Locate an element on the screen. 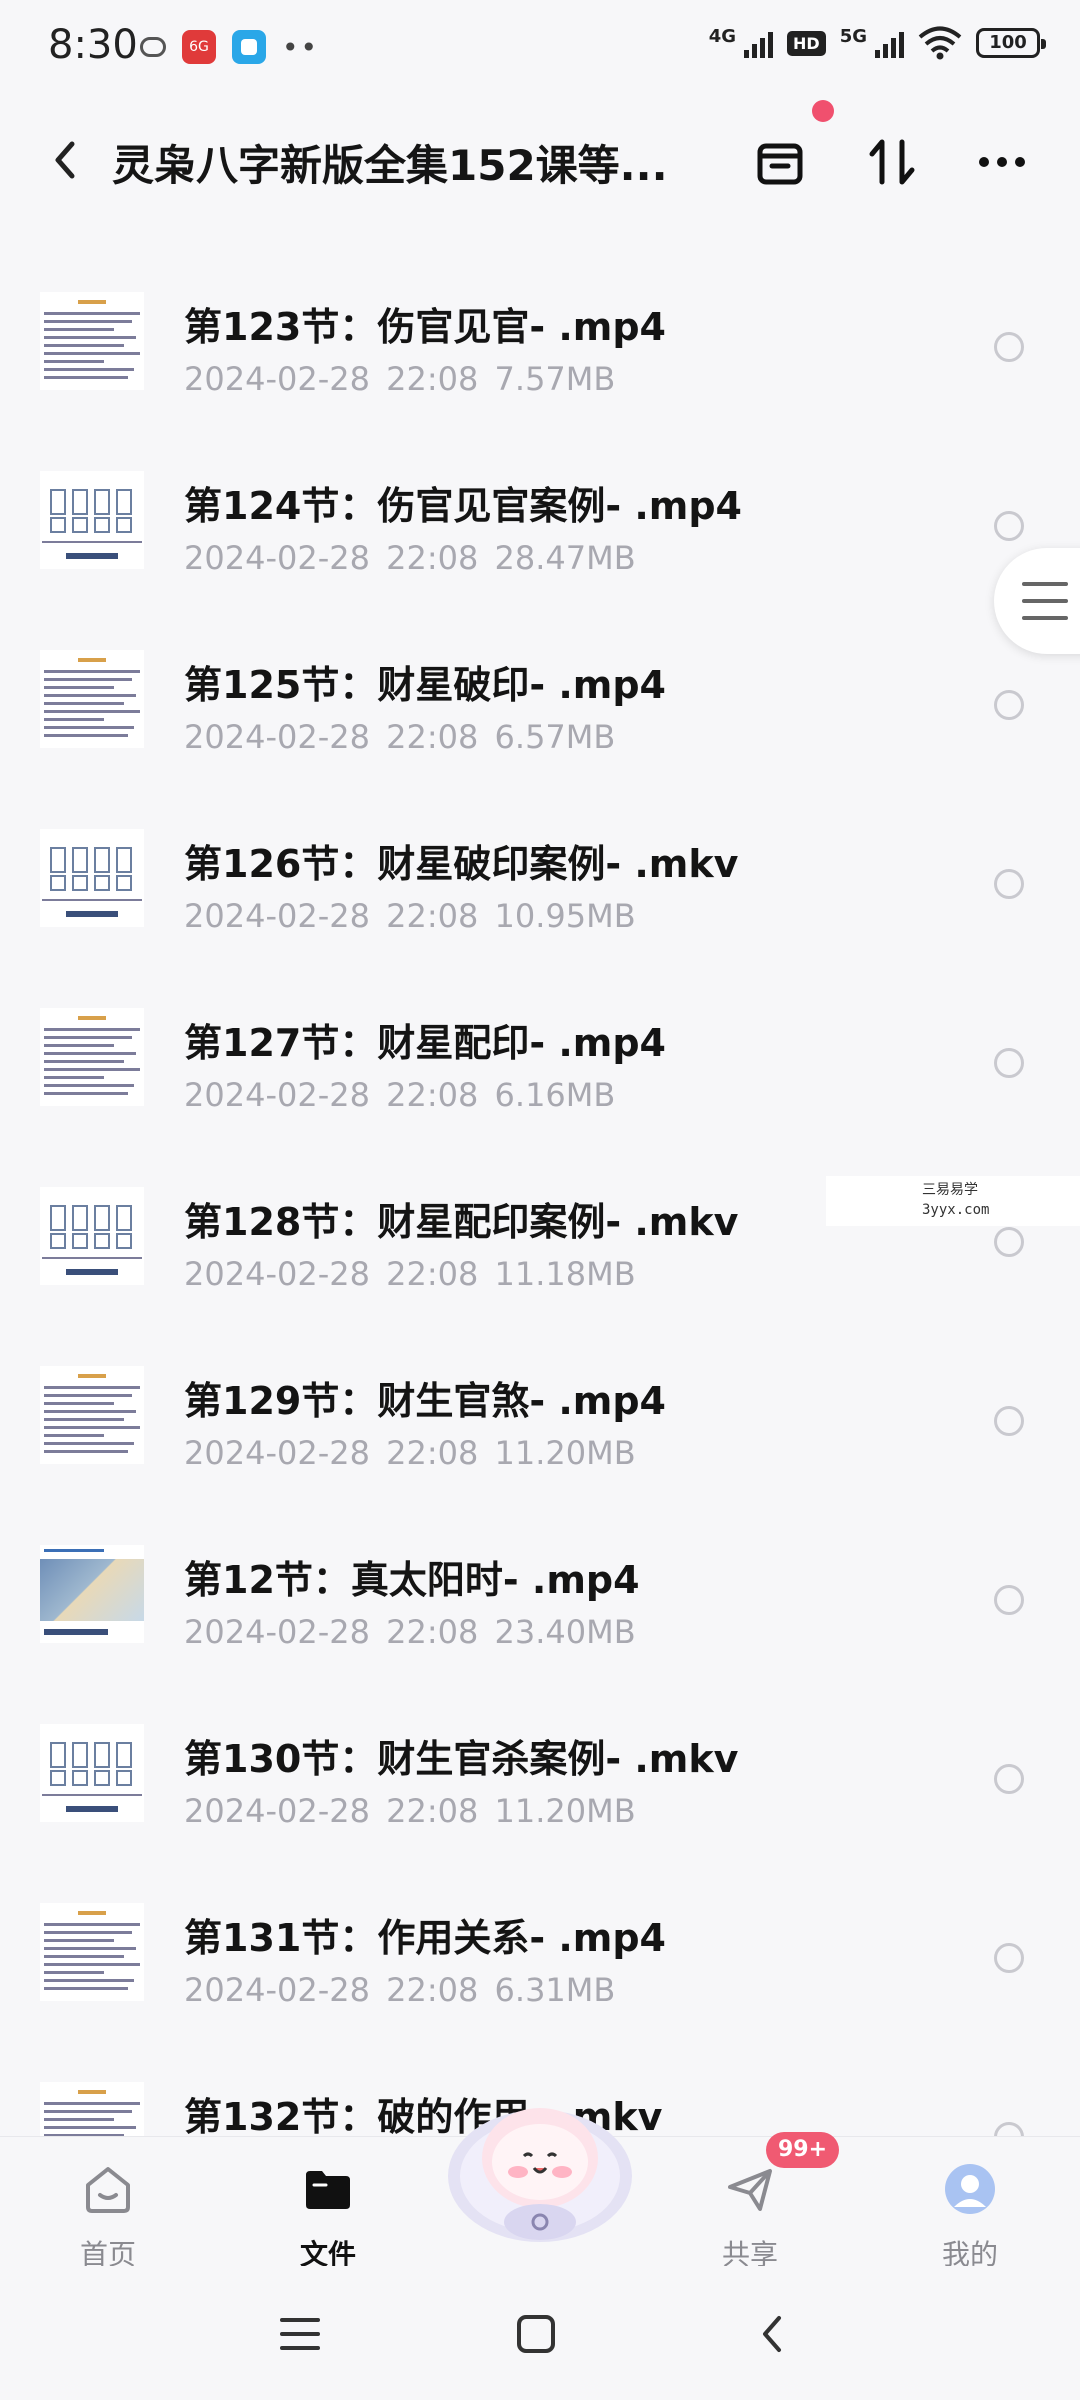 This screenshot has width=1080, height=2400. recent-apps-button is located at coordinates (300, 2334).